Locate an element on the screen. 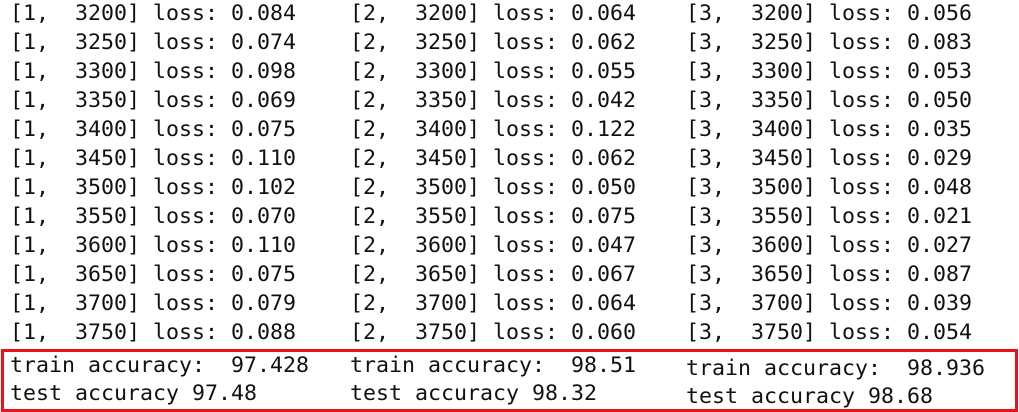 This screenshot has width=1019, height=412. log-line: [2, 3650] loss: 0.067 is located at coordinates (493, 274).